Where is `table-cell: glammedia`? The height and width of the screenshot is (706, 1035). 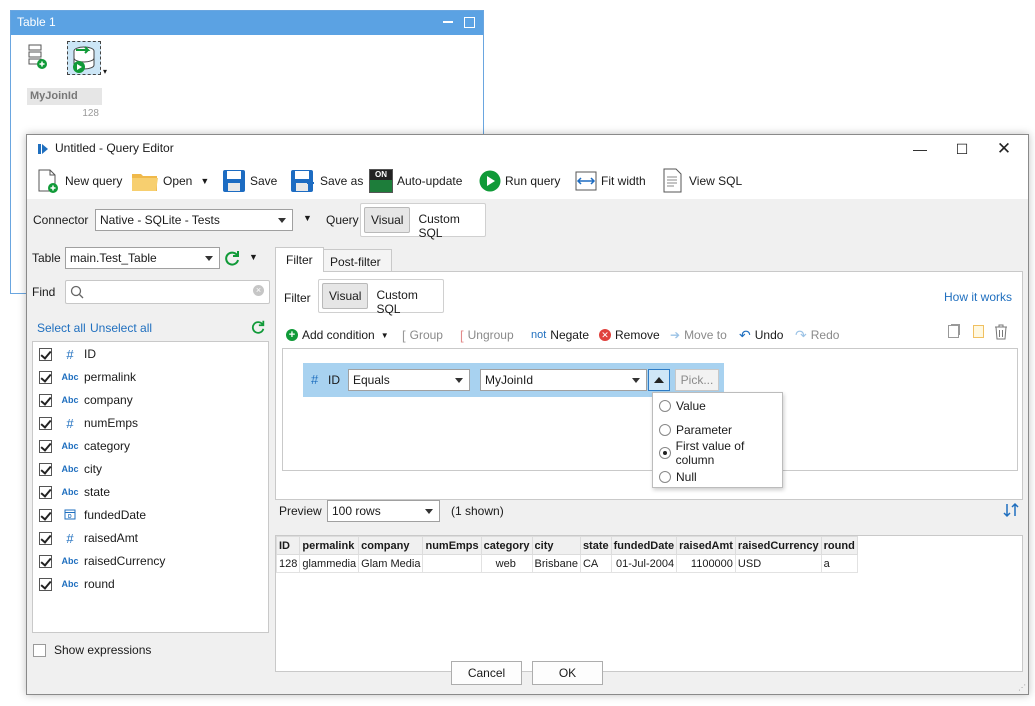 table-cell: glammedia is located at coordinates (329, 563).